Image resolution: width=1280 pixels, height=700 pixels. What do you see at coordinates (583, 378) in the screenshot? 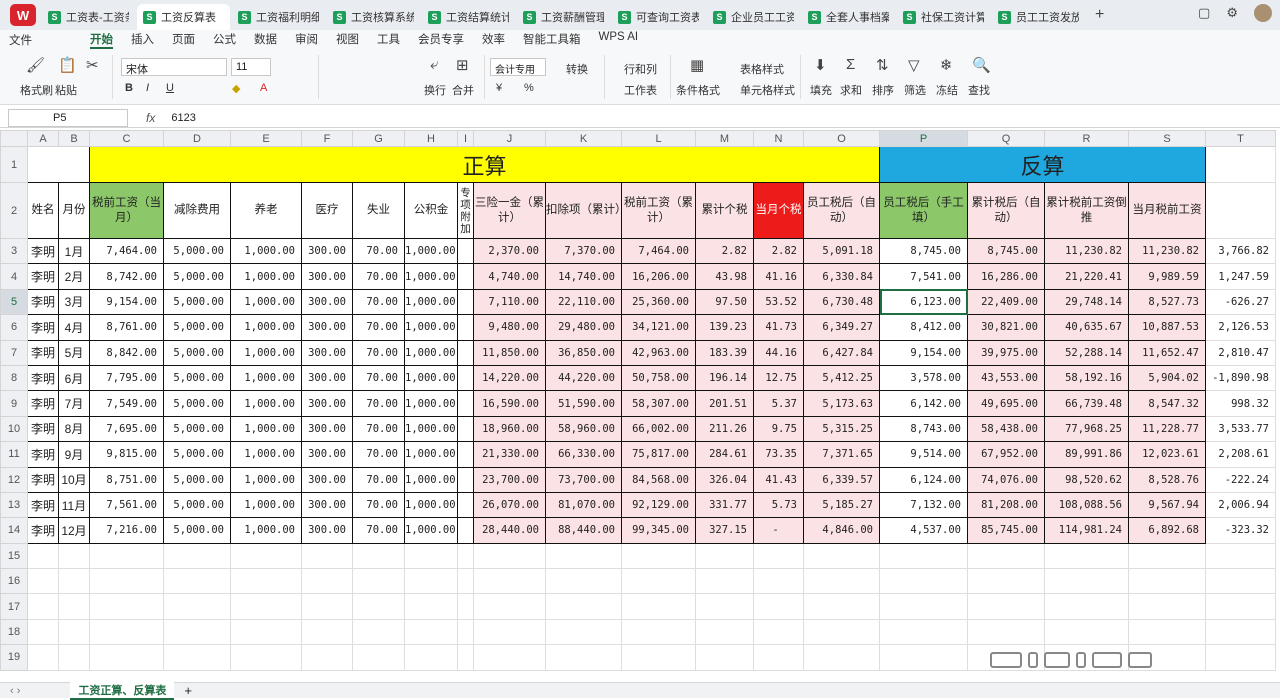
I see `table-cell: 44,220.00` at bounding box center [583, 378].